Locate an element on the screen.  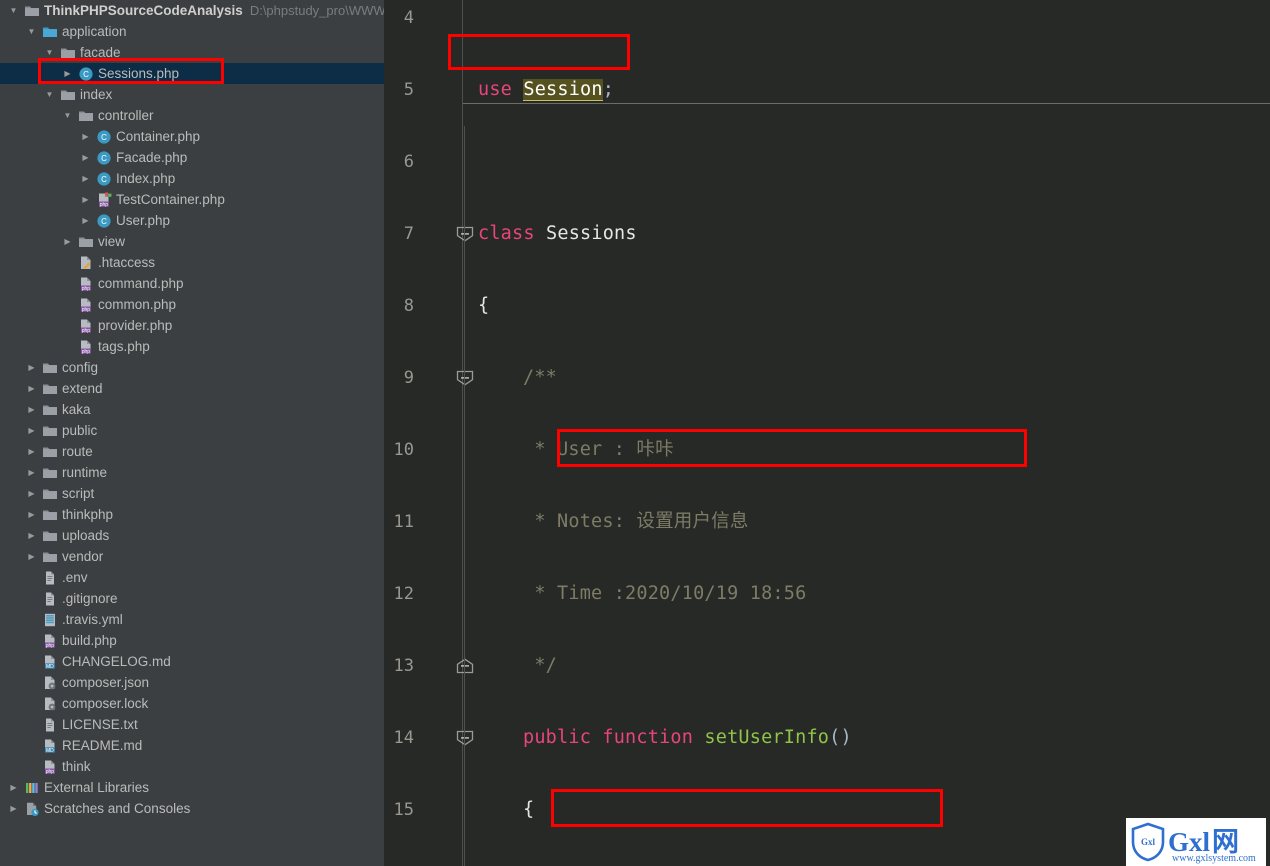
code-token: class is located at coordinates (512, 233).